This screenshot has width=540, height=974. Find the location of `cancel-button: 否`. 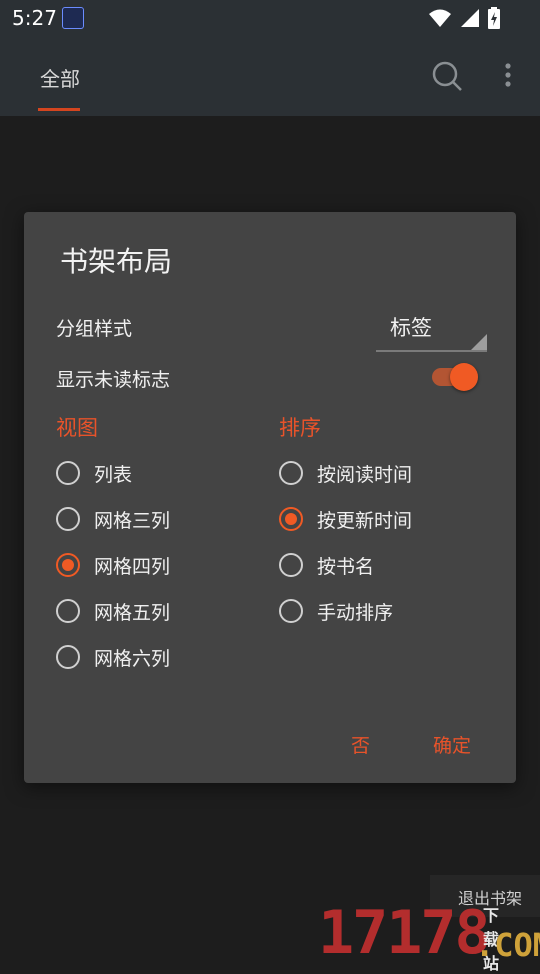

cancel-button: 否 is located at coordinates (360, 744).